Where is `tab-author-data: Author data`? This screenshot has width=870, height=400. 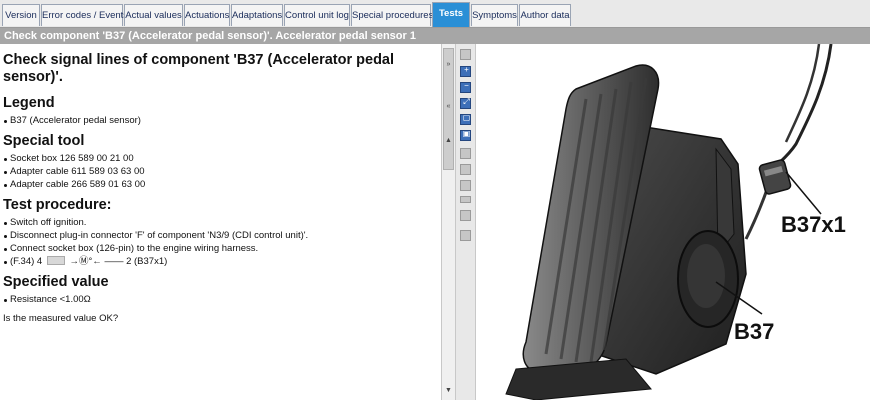
tab-author-data: Author data is located at coordinates (545, 15).